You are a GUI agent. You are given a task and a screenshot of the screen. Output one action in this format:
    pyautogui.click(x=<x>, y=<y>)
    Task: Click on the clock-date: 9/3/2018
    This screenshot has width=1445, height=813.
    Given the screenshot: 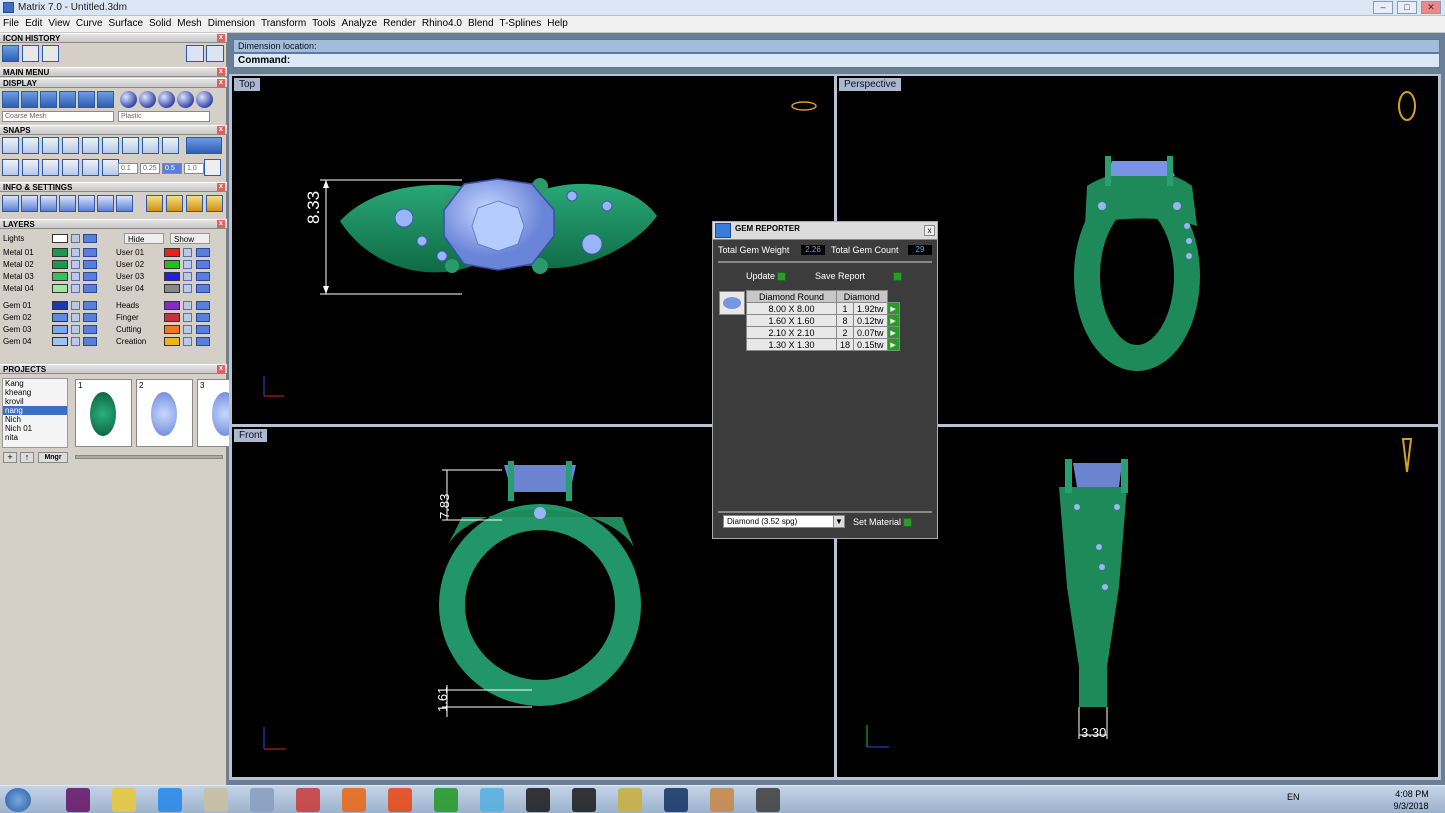 What is the action you would take?
    pyautogui.click(x=1411, y=806)
    